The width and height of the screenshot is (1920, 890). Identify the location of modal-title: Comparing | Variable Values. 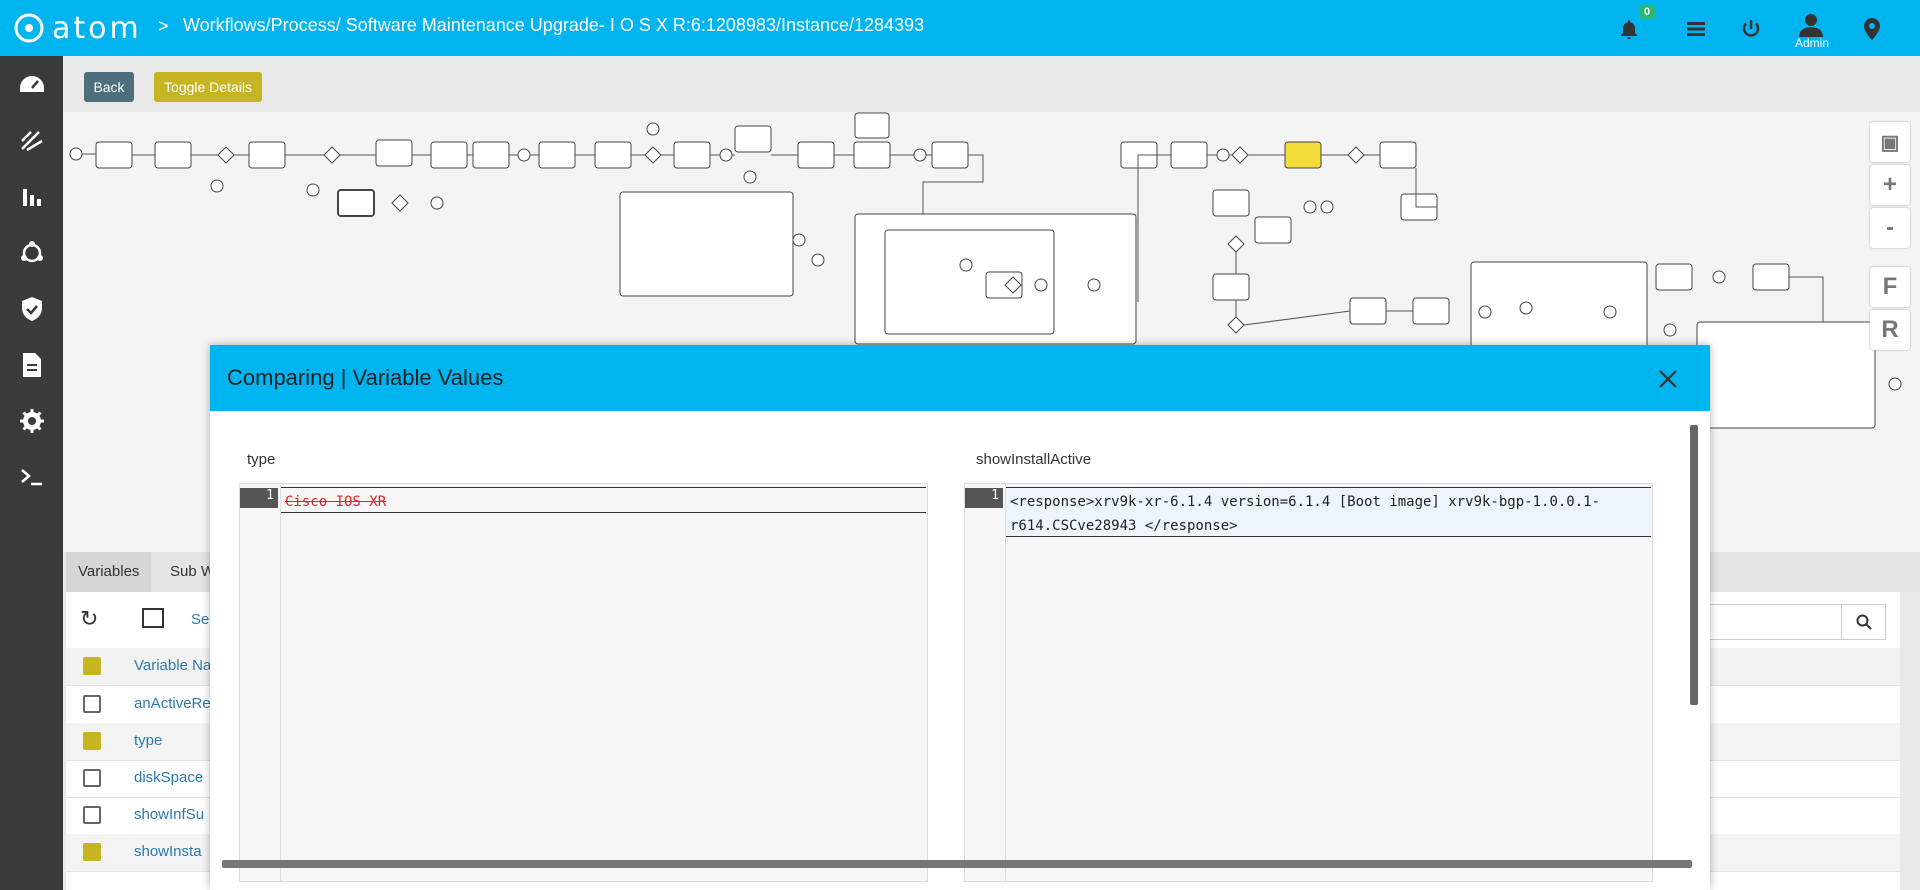
(365, 377).